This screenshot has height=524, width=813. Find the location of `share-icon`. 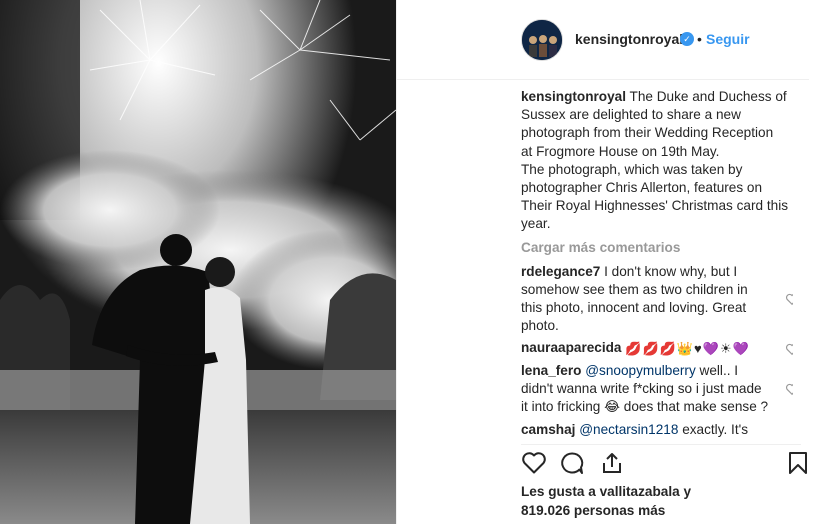

share-icon is located at coordinates (612, 463).